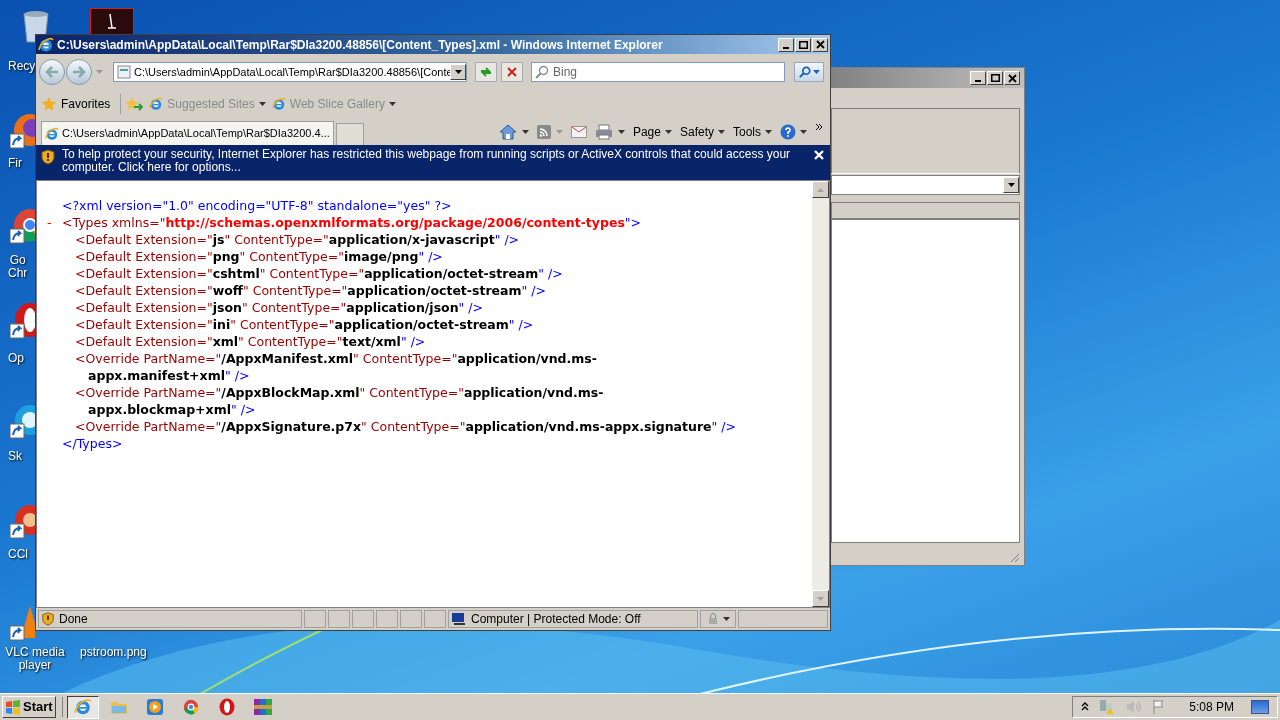 This screenshot has width=1280, height=720. What do you see at coordinates (360, 45) in the screenshot?
I see `window-title: C:\Users\admin\AppData\Local\Temp\Rar$DIa3200.48856\[Content_Types].xml - Windows Internet Explorer` at bounding box center [360, 45].